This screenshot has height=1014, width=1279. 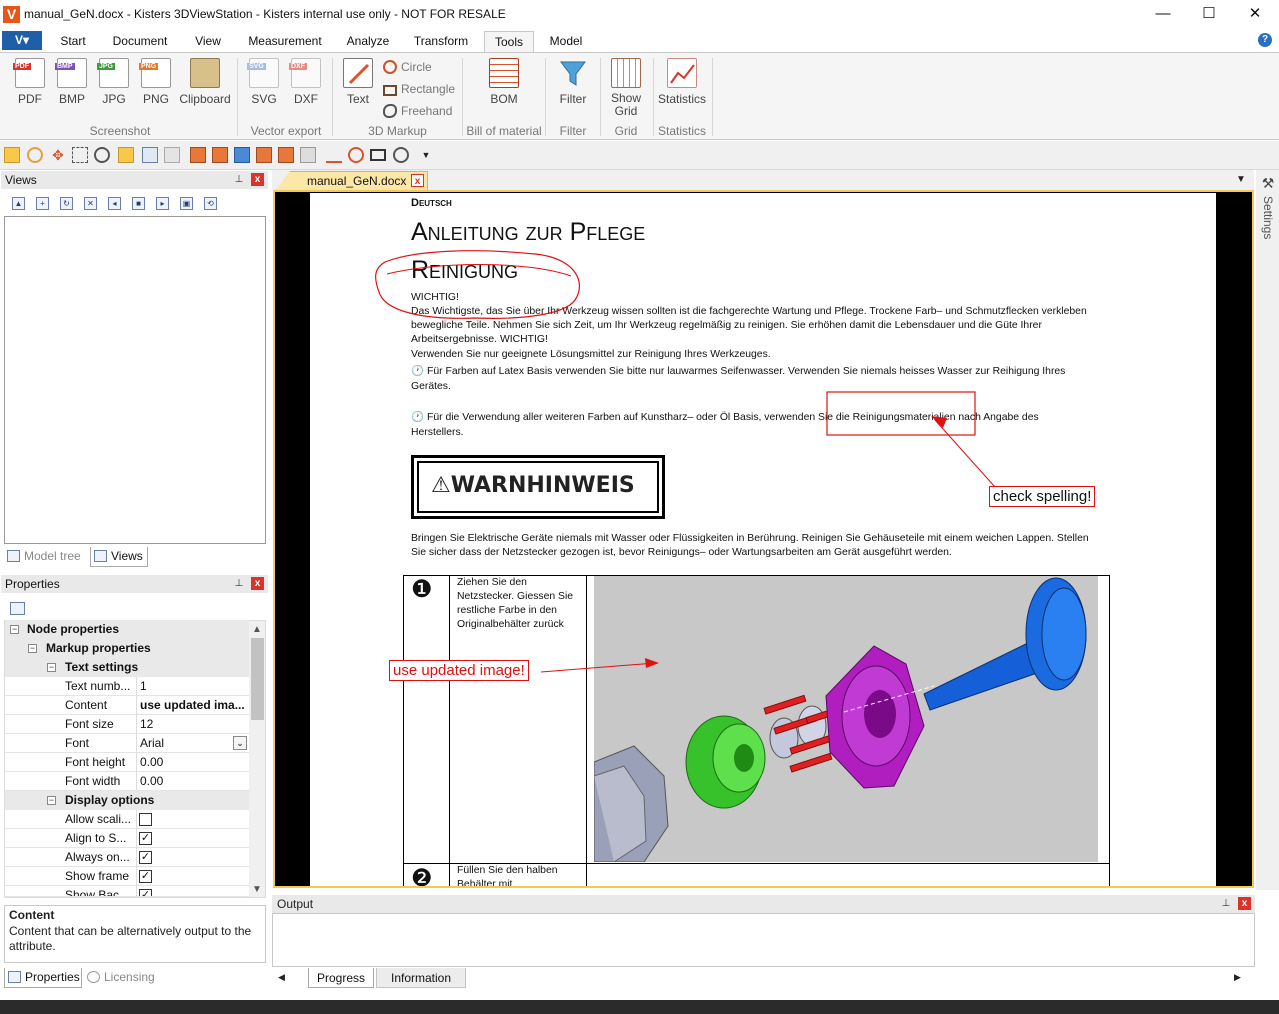 I want to click on text-markup-button: Text, so click(x=358, y=82).